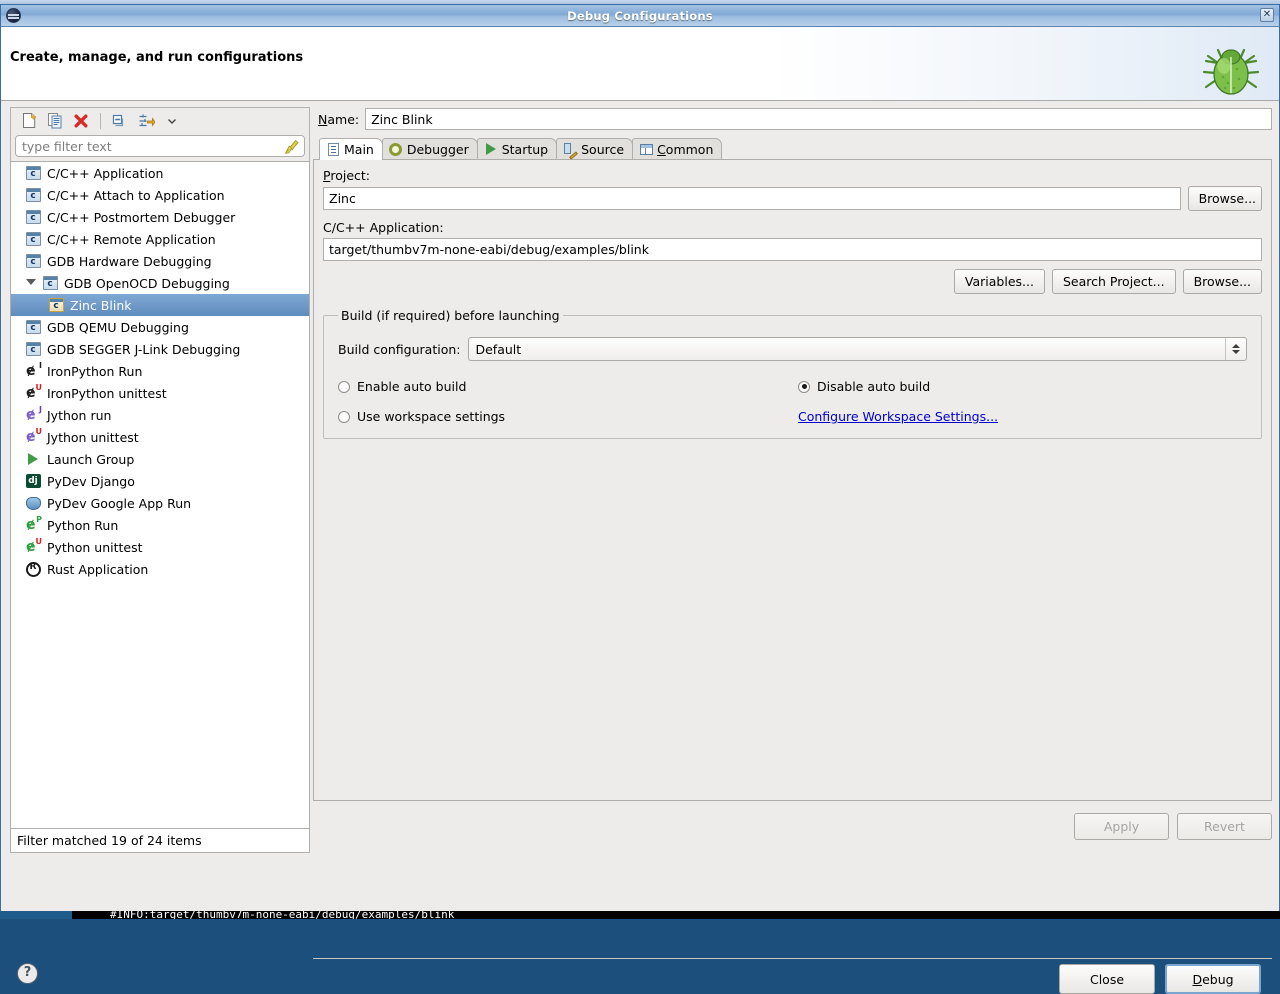 The image size is (1280, 994). I want to click on tree-item-label: Rust Application, so click(98, 569).